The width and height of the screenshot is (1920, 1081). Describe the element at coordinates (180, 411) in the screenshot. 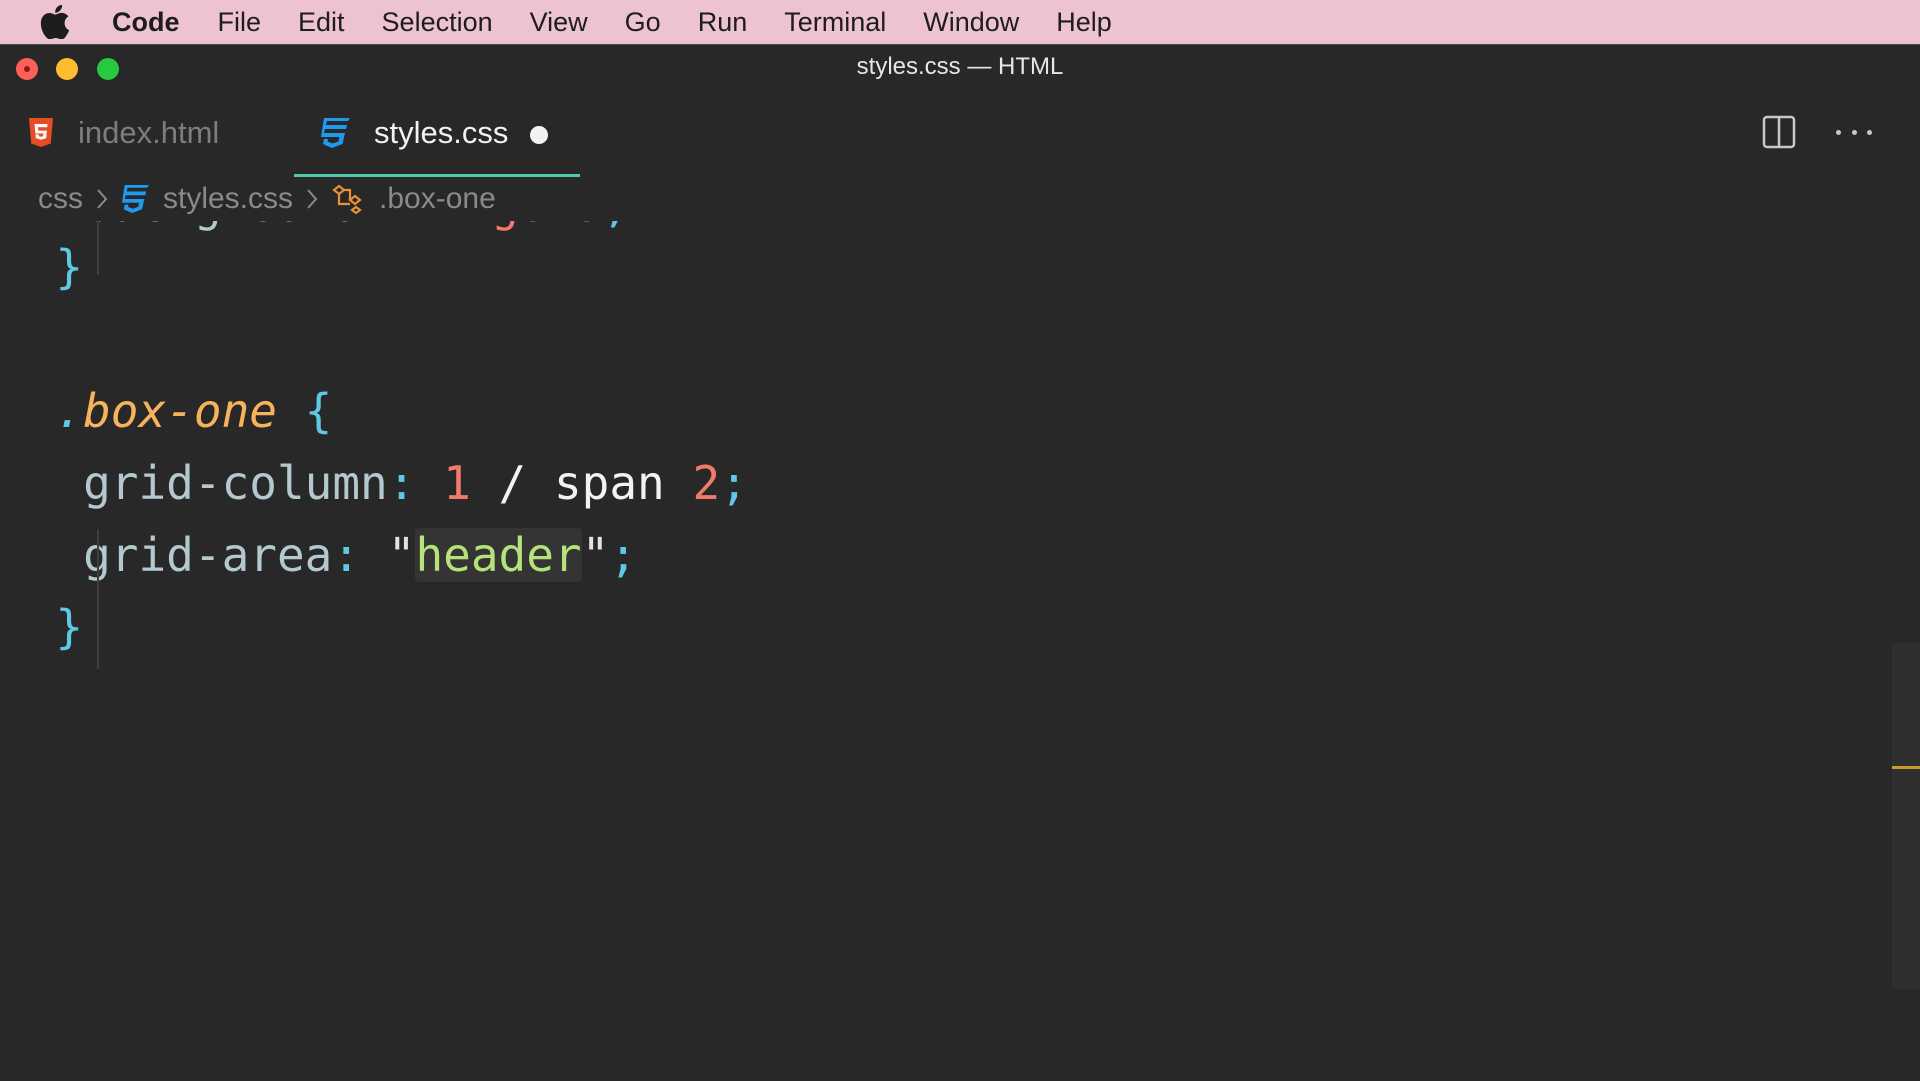

I see `css-selector: box-one` at that location.